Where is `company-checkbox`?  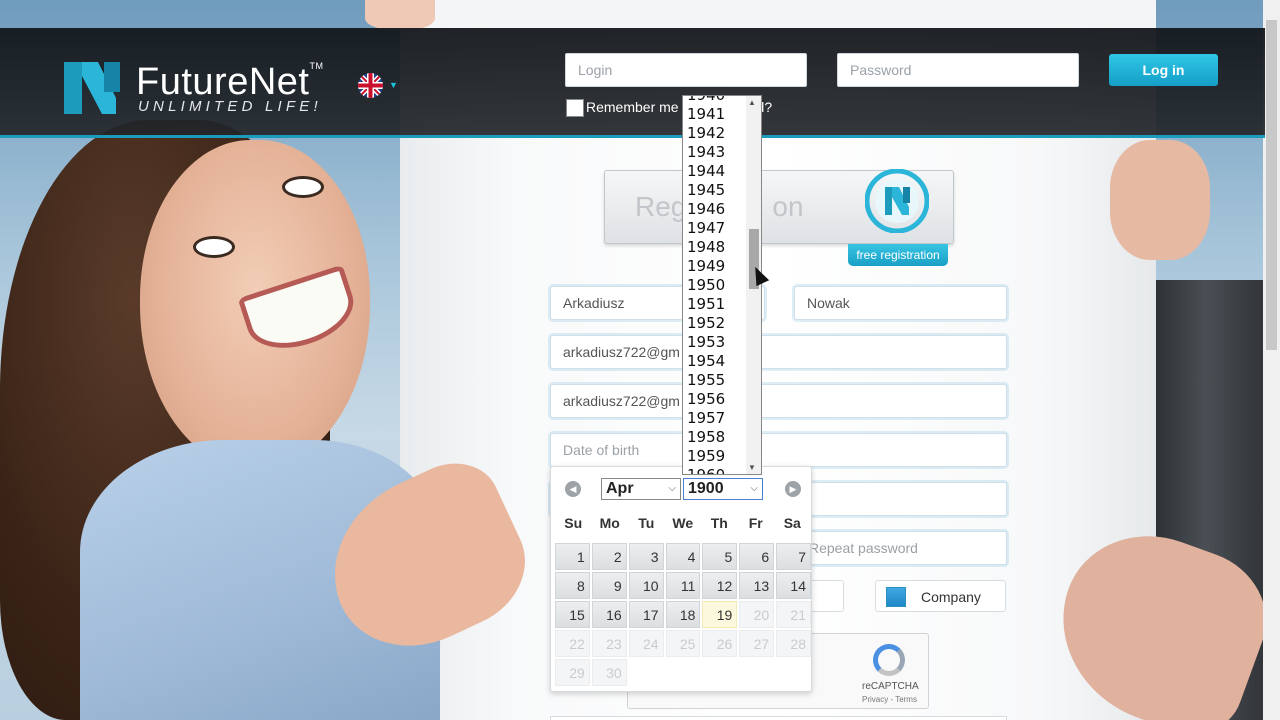
company-checkbox is located at coordinates (896, 597).